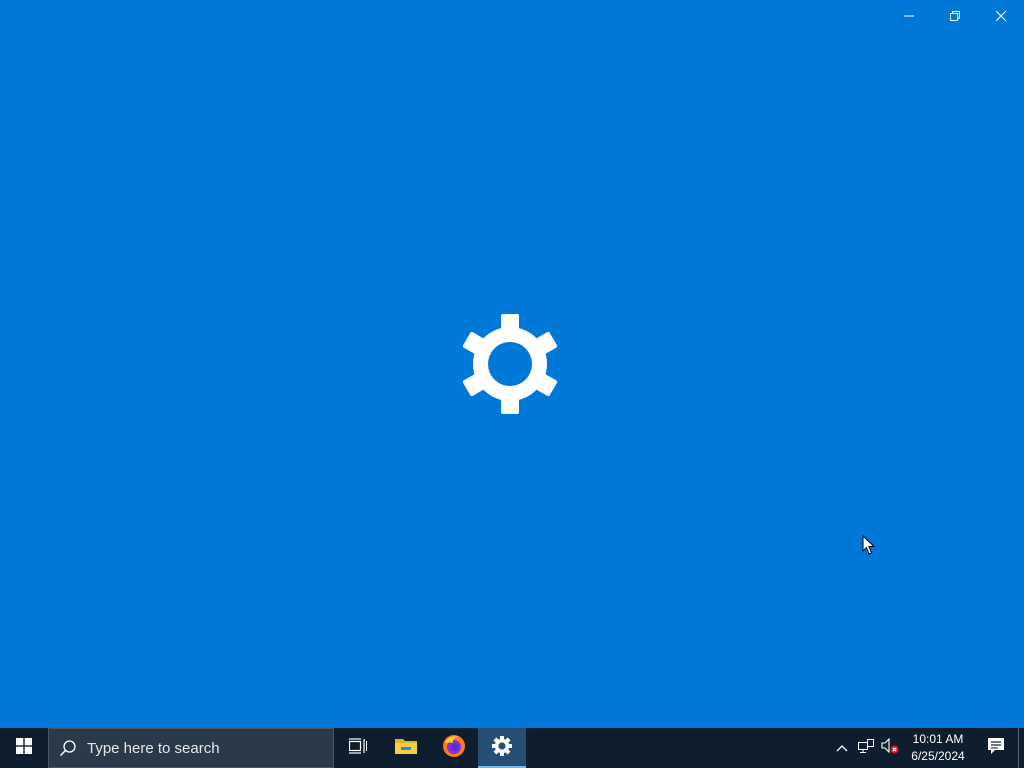  I want to click on folder-icon, so click(406, 748).